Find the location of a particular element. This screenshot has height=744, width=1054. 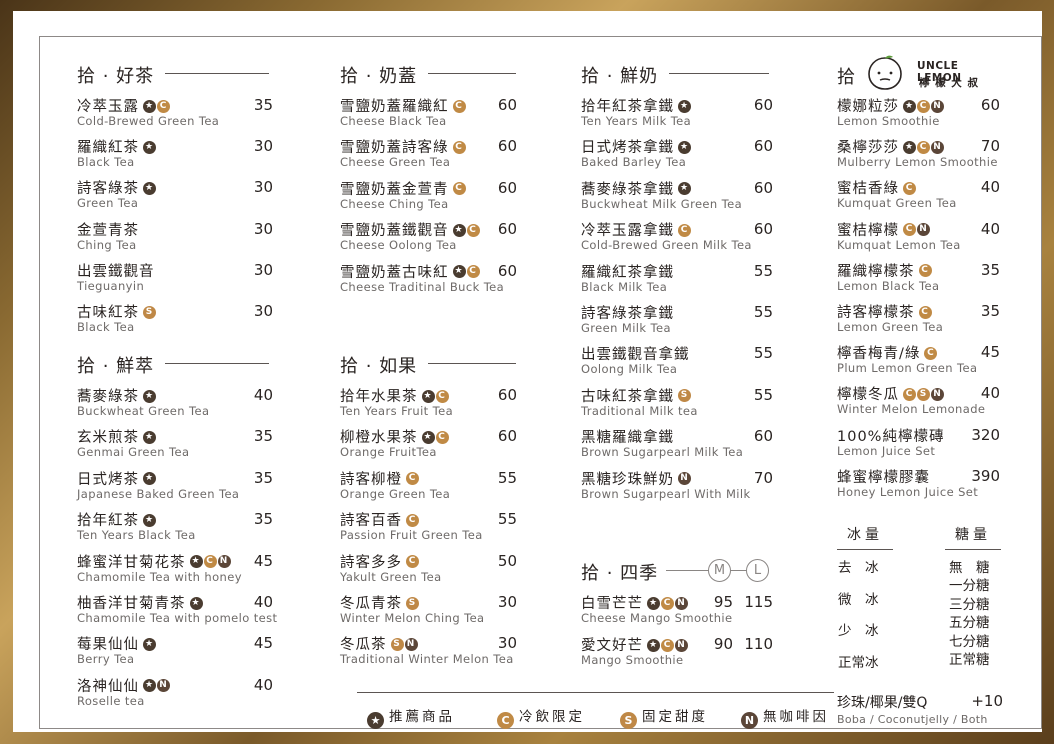

menu-item: 檸檬冬瓜 C S N Winter Melon Lemonade 40 is located at coordinates (918, 403).